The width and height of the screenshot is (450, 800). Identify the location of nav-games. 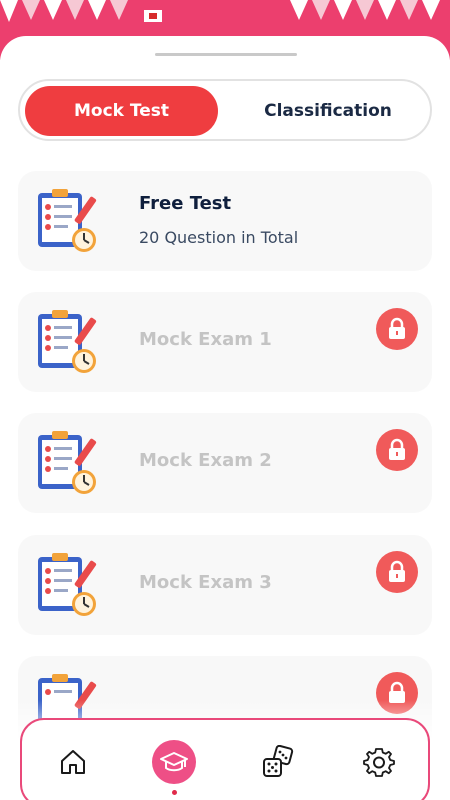
(278, 762).